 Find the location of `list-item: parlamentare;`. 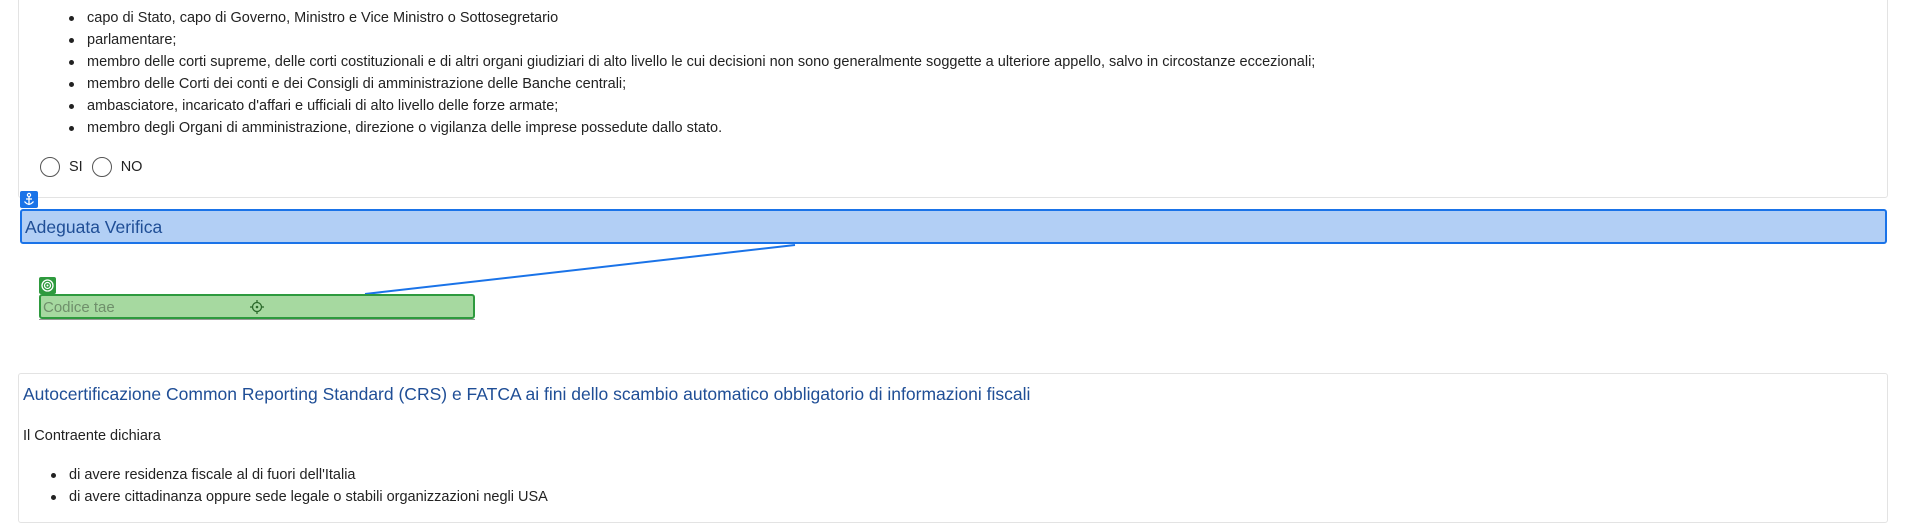

list-item: parlamentare; is located at coordinates (691, 40).